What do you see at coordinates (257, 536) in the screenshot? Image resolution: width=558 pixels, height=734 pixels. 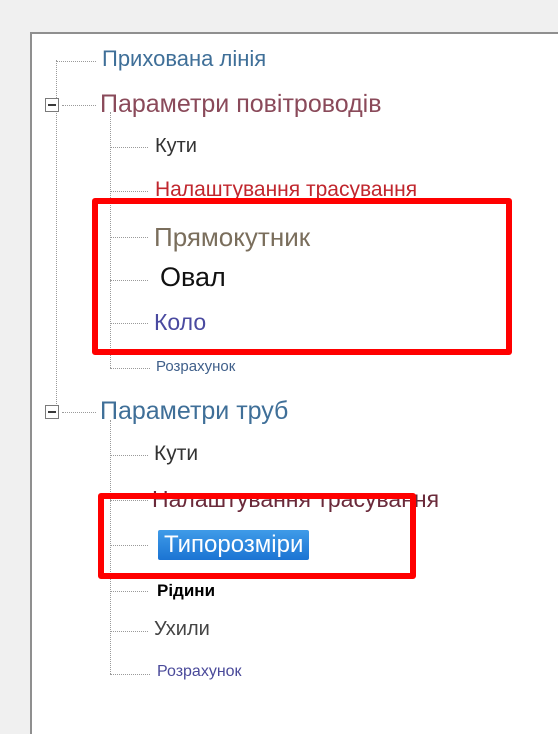 I see `highlight-box-sizes` at bounding box center [257, 536].